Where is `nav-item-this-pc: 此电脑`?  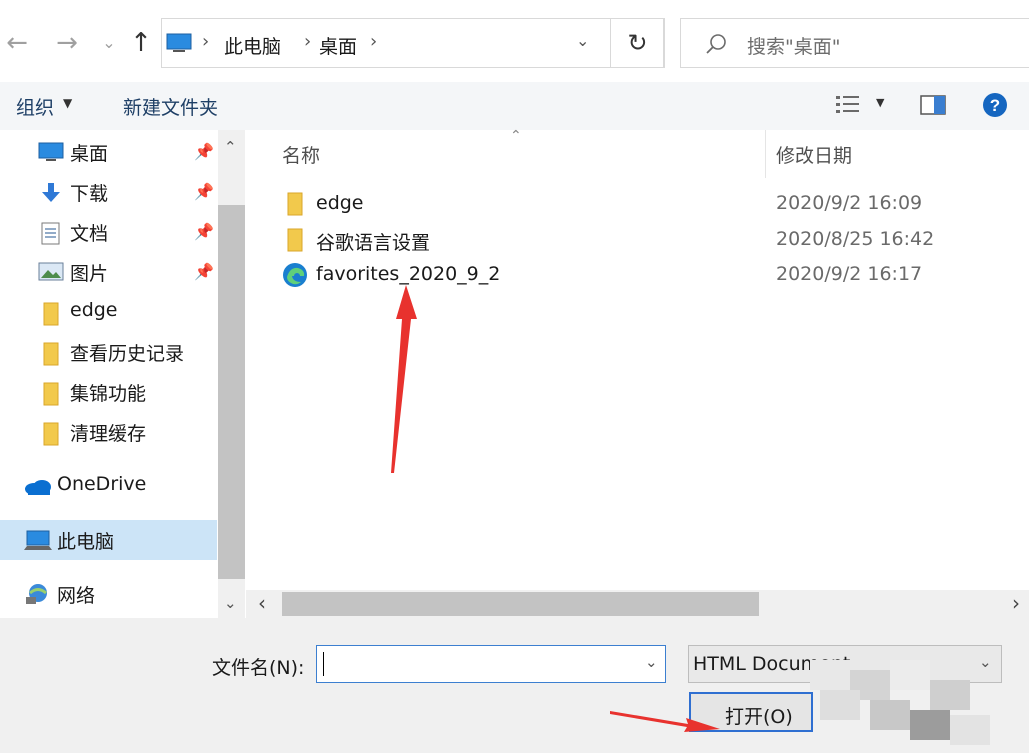 nav-item-this-pc: 此电脑 is located at coordinates (108, 540).